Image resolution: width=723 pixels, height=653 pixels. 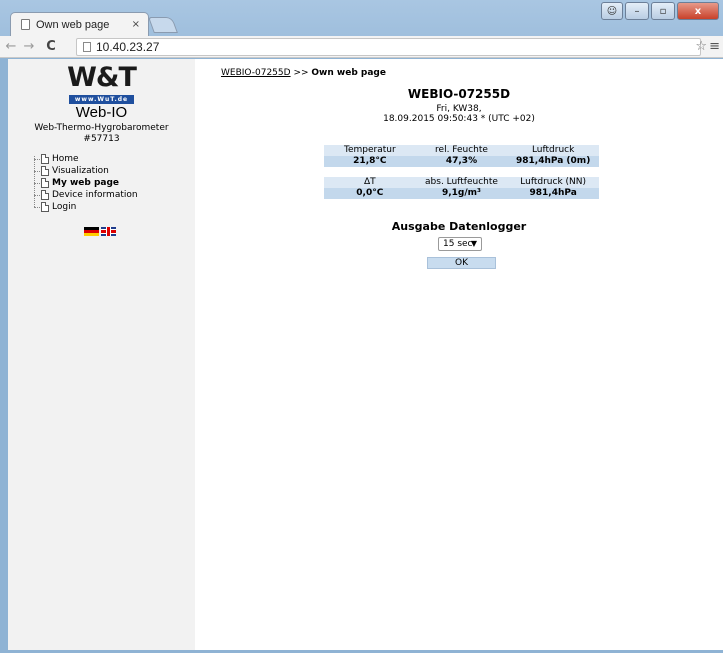 I want to click on device-description: Web-Thermo-Hygrobarometer, so click(x=101, y=128).